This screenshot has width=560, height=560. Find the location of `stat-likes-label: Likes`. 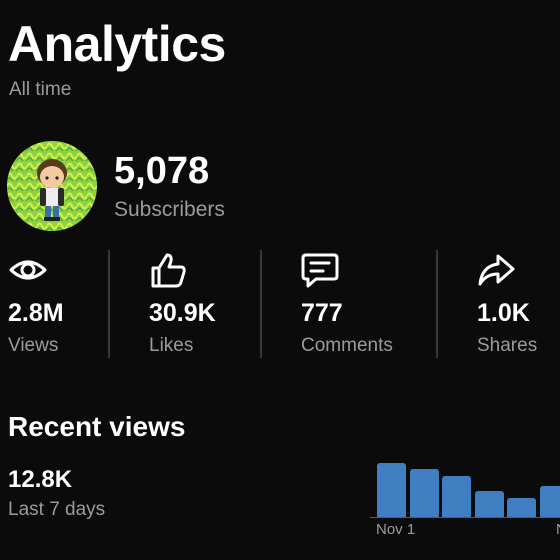

stat-likes-label: Likes is located at coordinates (171, 345).